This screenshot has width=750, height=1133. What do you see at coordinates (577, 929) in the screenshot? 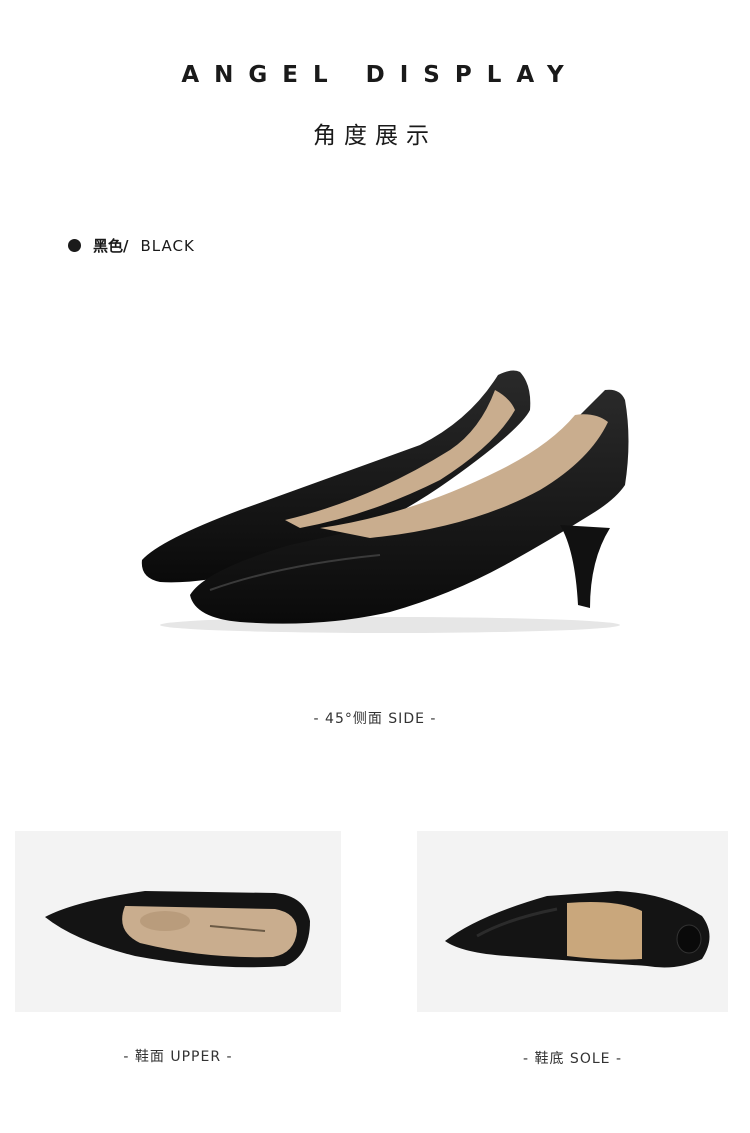
I see `shoe-sole-illustration` at bounding box center [577, 929].